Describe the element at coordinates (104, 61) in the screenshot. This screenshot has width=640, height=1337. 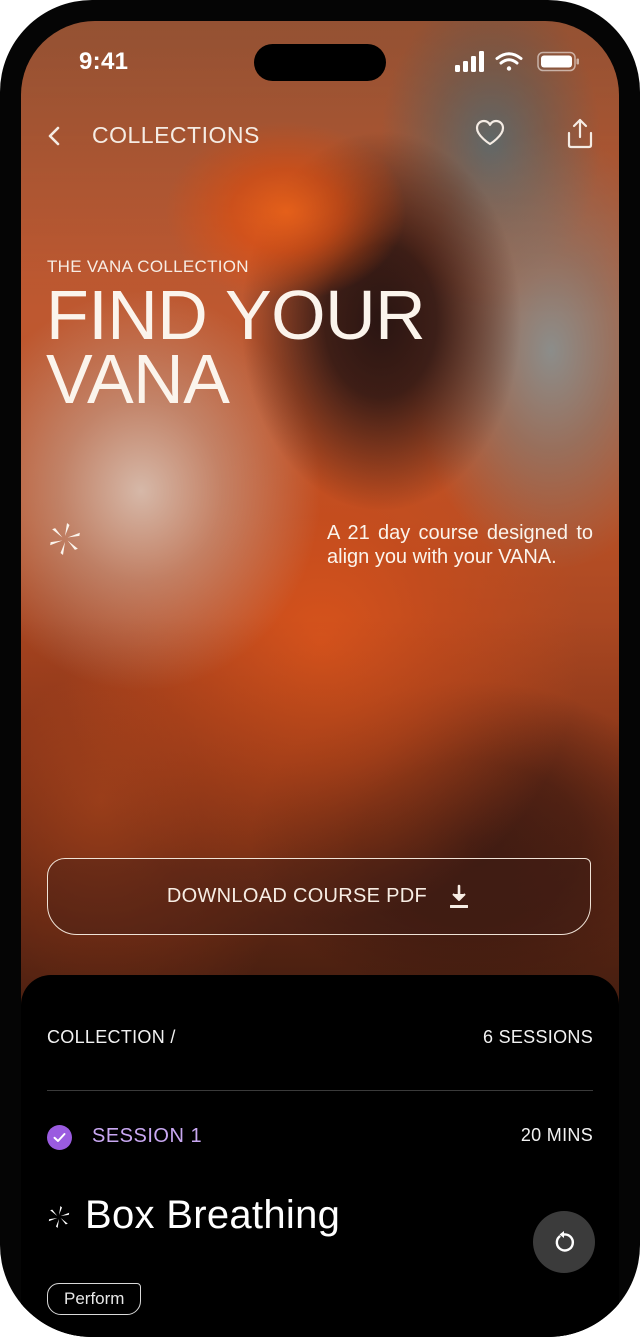
I see `status-time: 9:41` at that location.